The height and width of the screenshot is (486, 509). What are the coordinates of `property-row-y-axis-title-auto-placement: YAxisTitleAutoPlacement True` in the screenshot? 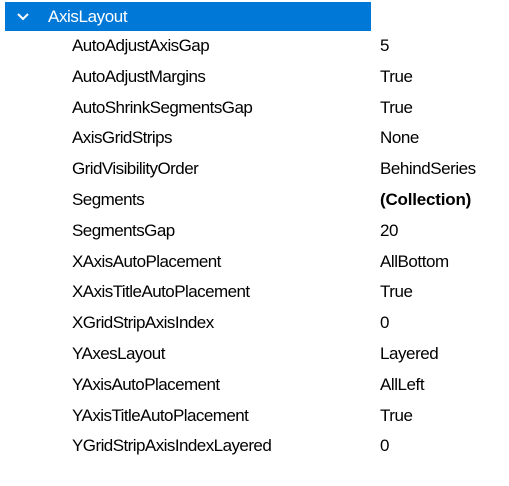 It's located at (254, 416).